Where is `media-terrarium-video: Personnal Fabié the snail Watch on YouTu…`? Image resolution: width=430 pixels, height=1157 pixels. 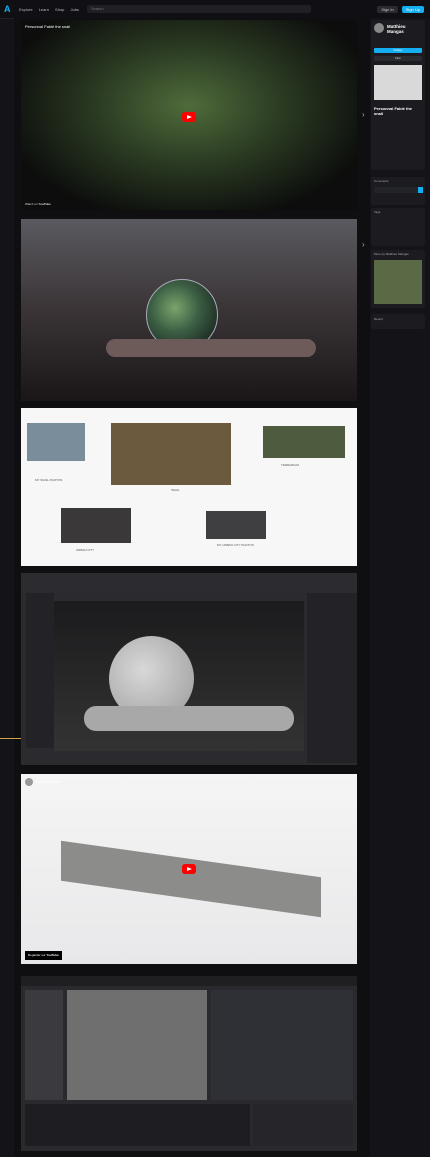
media-terrarium-video: Personnal Fabié the snail Watch on YouTu… is located at coordinates (189, 115).